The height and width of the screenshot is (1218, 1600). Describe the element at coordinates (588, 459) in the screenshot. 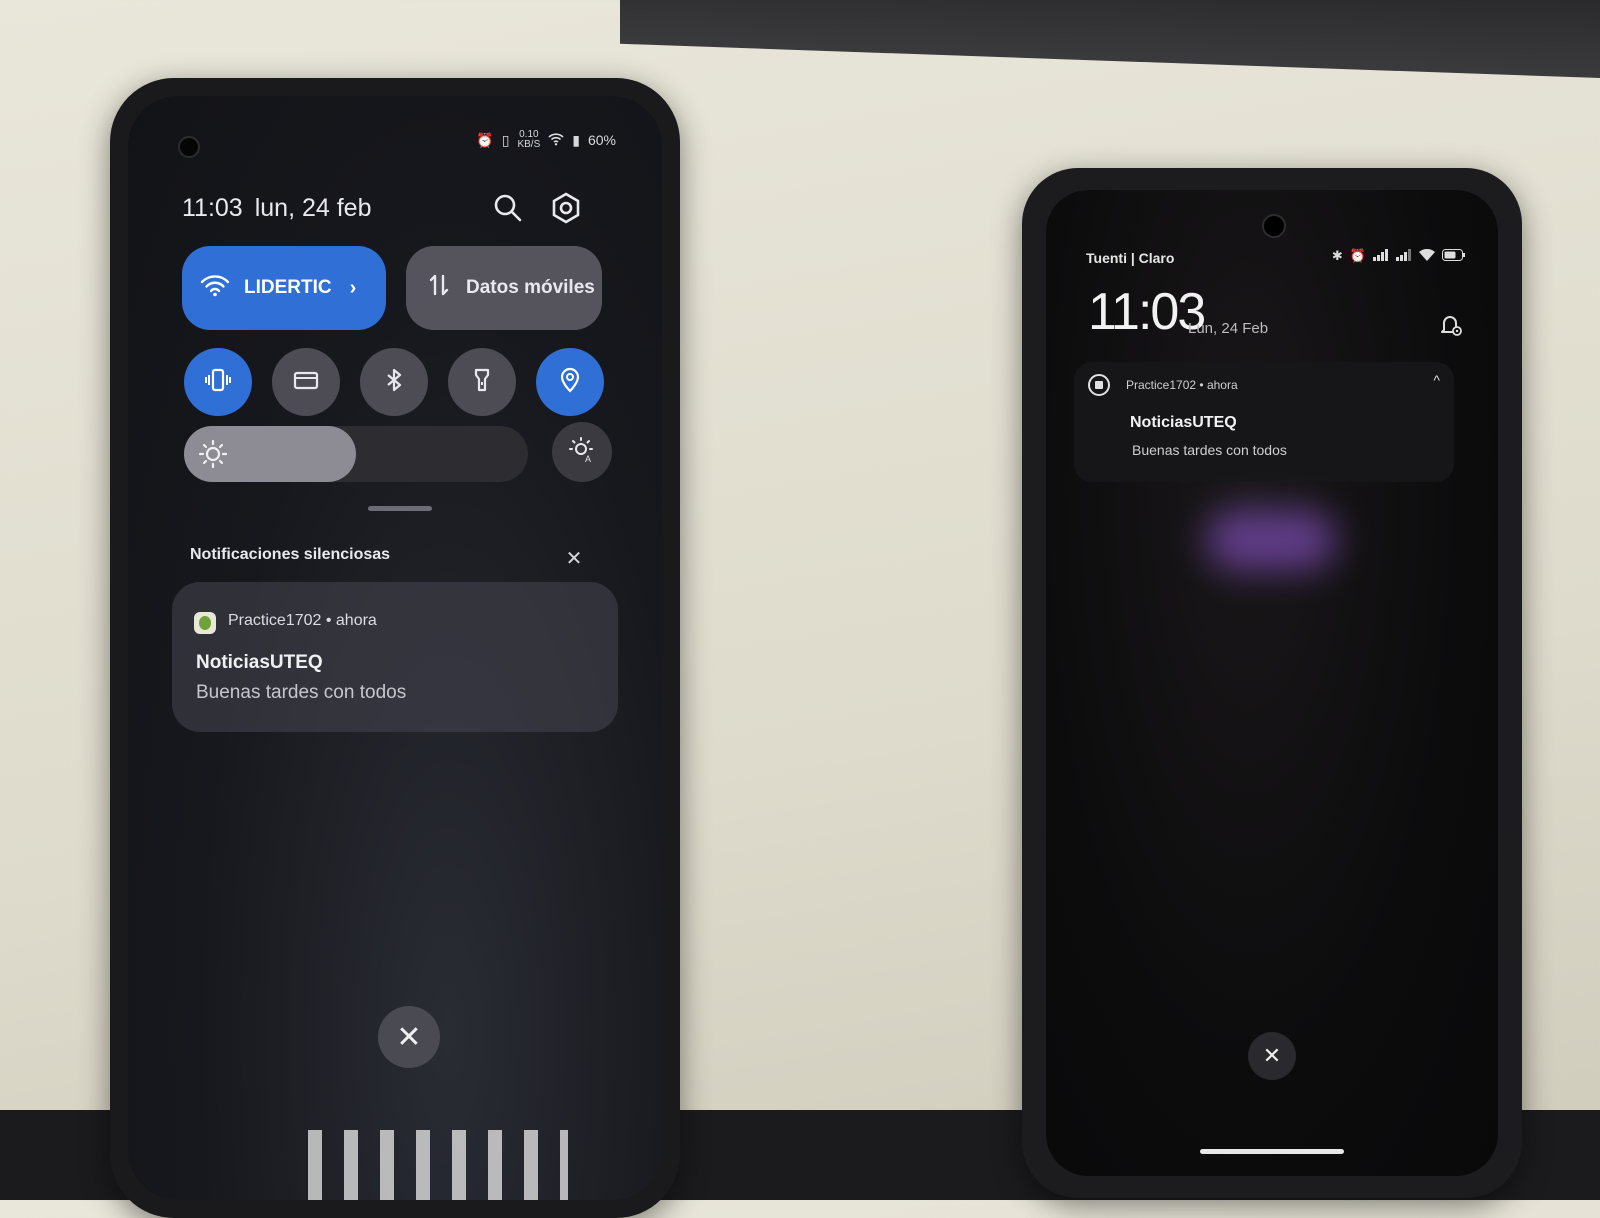

I see `svg-text: A` at that location.